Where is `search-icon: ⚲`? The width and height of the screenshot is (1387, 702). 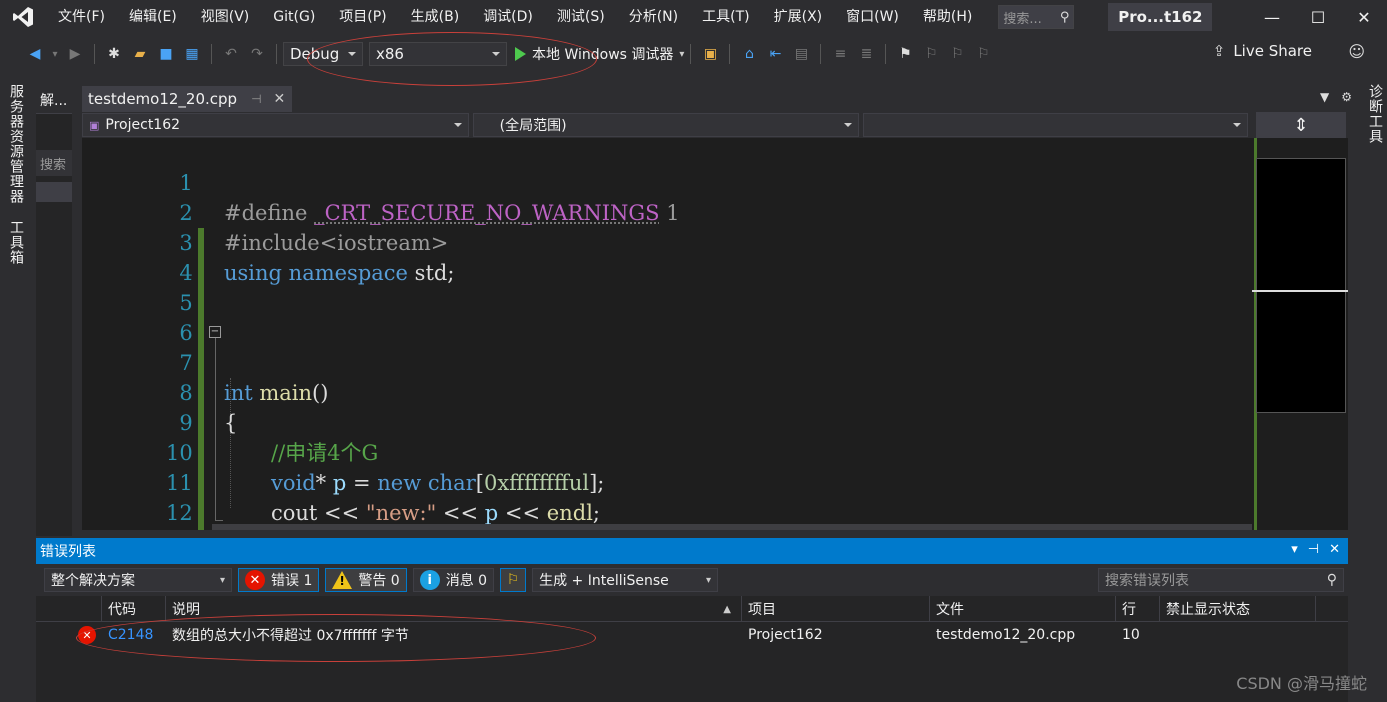
search-icon: ⚲ is located at coordinates (1332, 580).